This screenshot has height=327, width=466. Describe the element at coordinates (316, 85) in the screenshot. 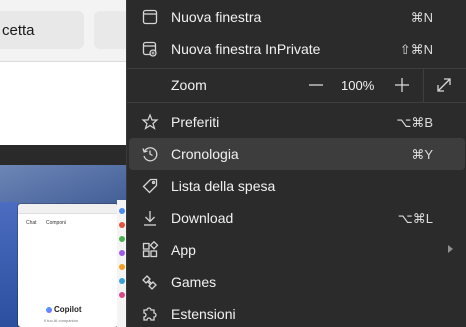

I see `zoom-out-minus-icon` at that location.